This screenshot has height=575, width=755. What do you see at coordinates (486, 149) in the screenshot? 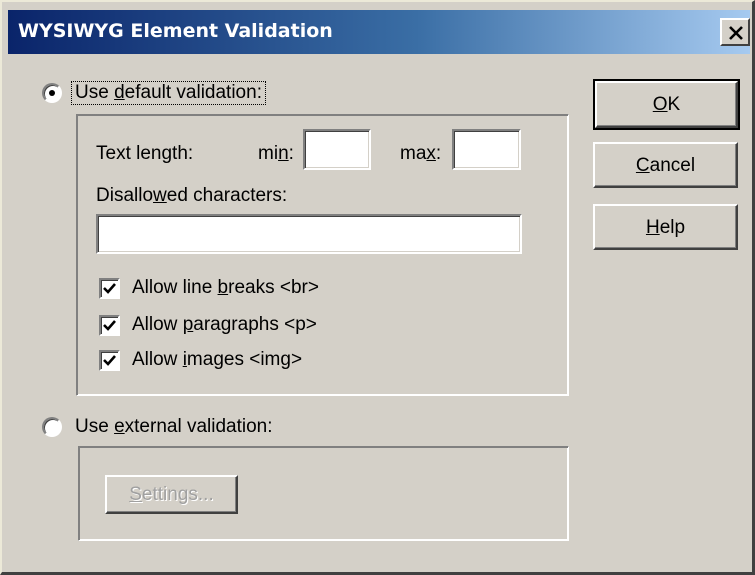
I see `max-length-input` at bounding box center [486, 149].